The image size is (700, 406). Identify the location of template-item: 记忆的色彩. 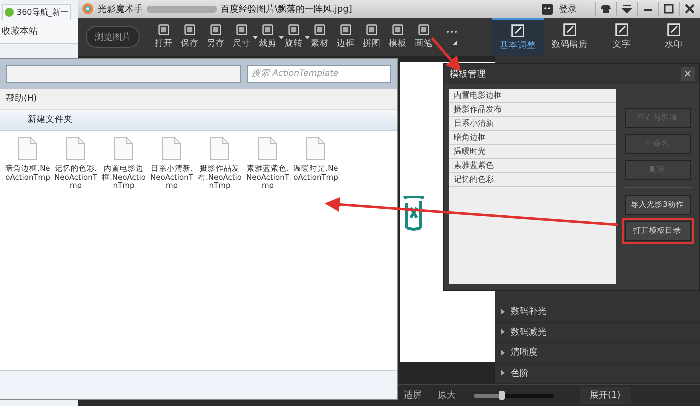
(532, 180).